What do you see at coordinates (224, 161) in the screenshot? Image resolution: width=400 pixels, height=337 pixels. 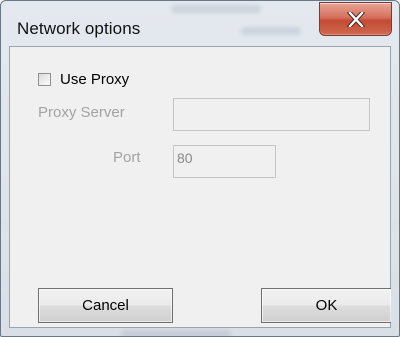 I see `port-field: 80` at bounding box center [224, 161].